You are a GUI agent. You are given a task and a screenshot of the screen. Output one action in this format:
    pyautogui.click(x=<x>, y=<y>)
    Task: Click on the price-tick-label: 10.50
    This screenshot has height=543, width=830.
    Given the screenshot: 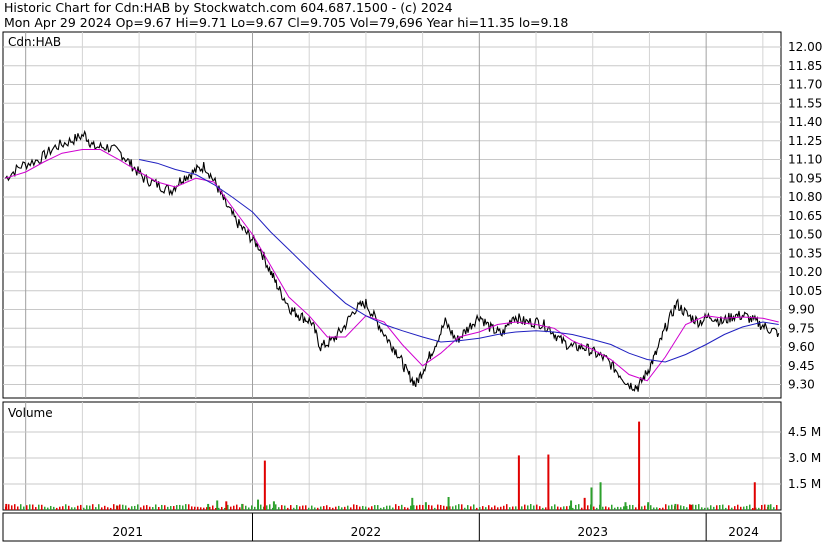 What is the action you would take?
    pyautogui.click(x=805, y=235)
    